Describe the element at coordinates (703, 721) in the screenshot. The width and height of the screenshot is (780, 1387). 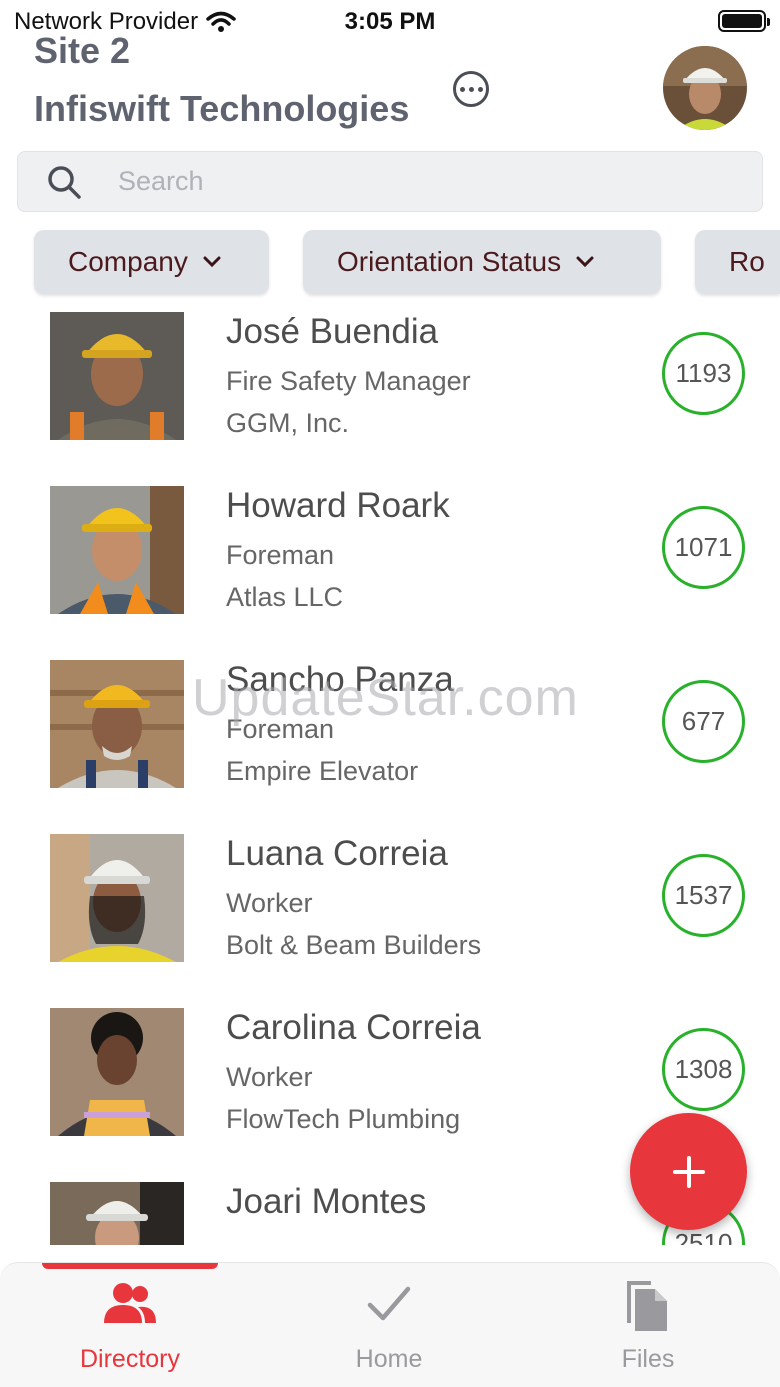
I see `score-badge: 677` at that location.